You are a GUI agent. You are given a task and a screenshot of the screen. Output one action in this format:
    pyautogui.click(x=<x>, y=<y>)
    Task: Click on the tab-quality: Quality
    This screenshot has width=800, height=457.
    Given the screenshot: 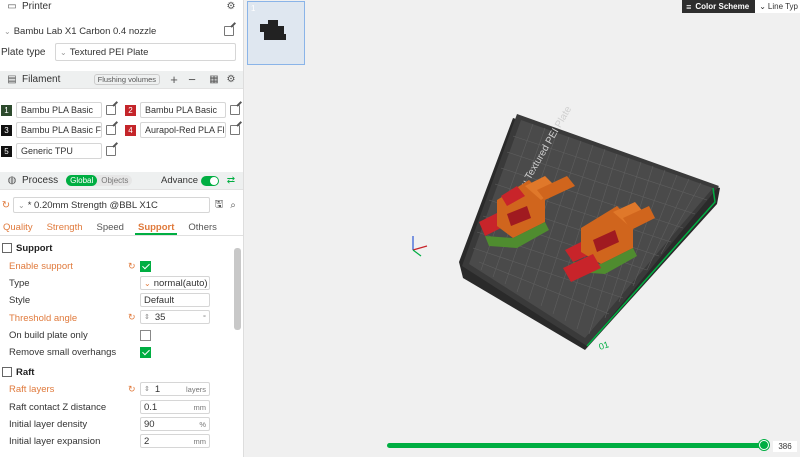 What is the action you would take?
    pyautogui.click(x=18, y=228)
    